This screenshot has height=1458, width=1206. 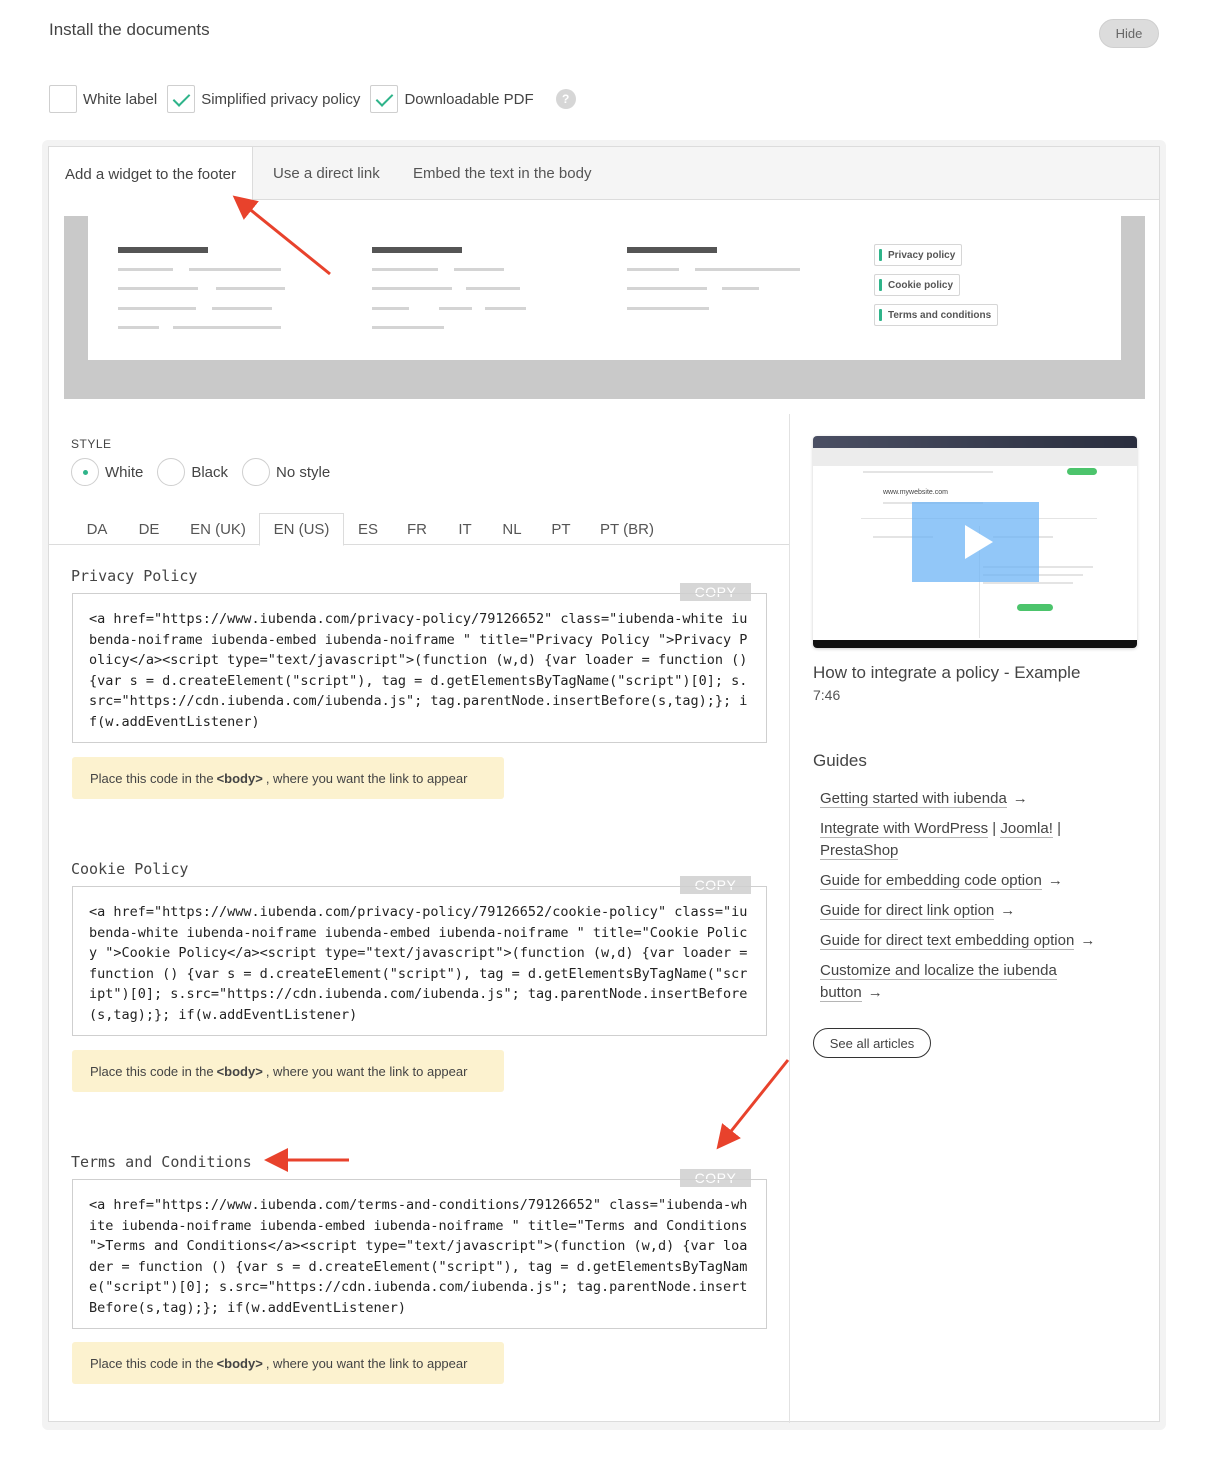 What do you see at coordinates (91, 444) in the screenshot?
I see `style-label: STYLE` at bounding box center [91, 444].